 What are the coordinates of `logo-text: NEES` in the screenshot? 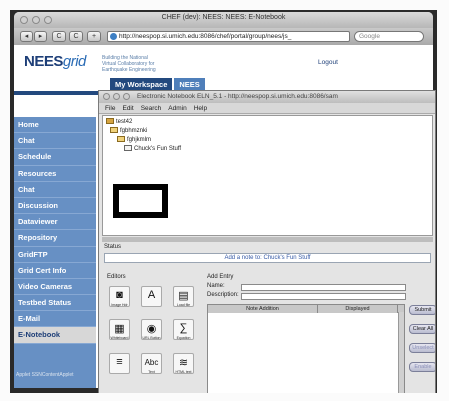 It's located at (43, 61).